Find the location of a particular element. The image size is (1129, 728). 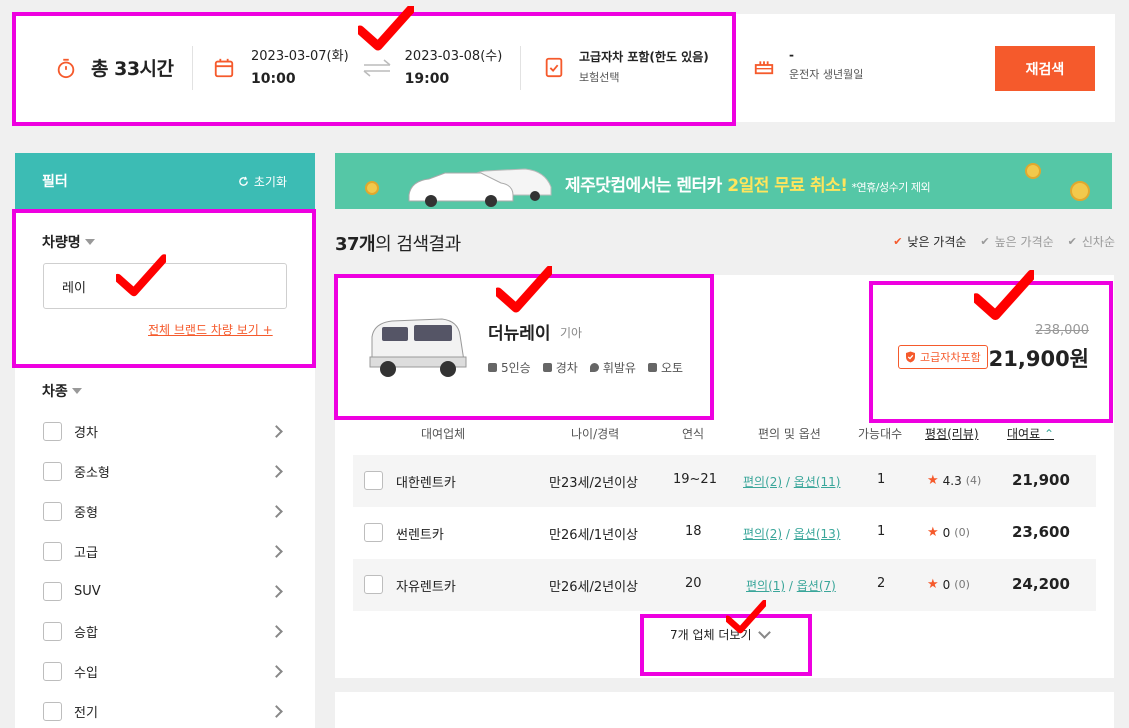

caret-down-icon is located at coordinates (76, 391).